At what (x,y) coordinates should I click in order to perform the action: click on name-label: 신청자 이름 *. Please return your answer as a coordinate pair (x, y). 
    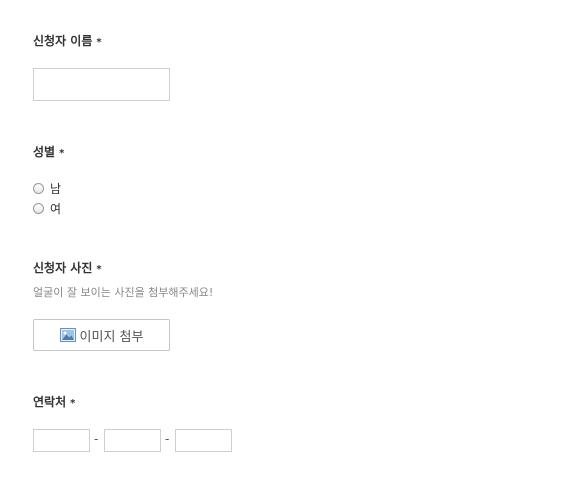
    Looking at the image, I should click on (67, 40).